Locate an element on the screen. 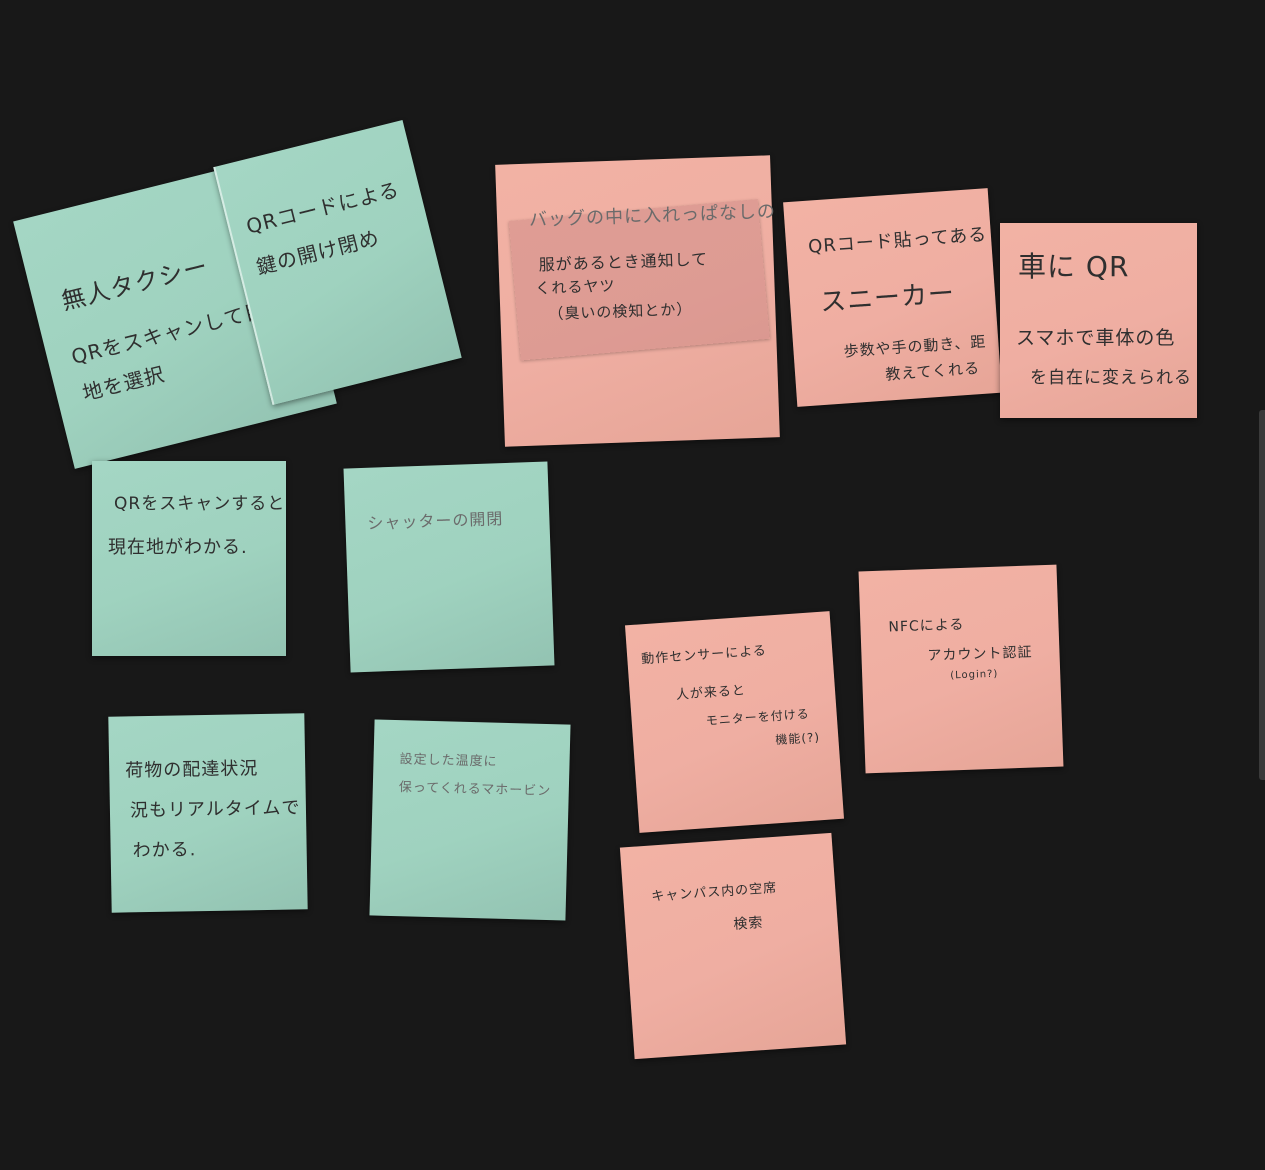 Image resolution: width=1265 pixels, height=1170 pixels. note-text-line: 現在地がわかる. is located at coordinates (178, 547).